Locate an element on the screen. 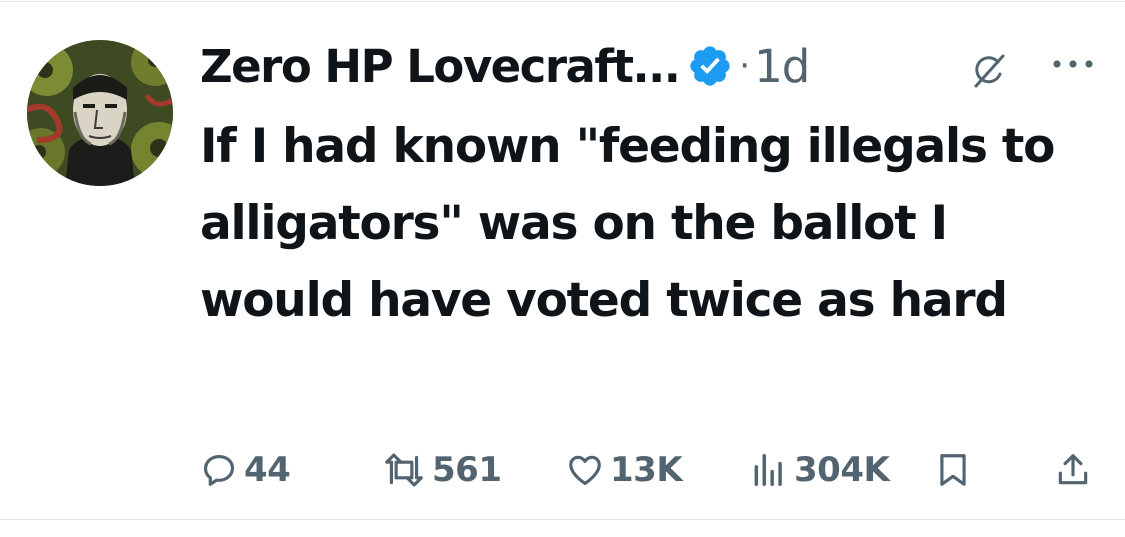  grok-icon is located at coordinates (989, 71).